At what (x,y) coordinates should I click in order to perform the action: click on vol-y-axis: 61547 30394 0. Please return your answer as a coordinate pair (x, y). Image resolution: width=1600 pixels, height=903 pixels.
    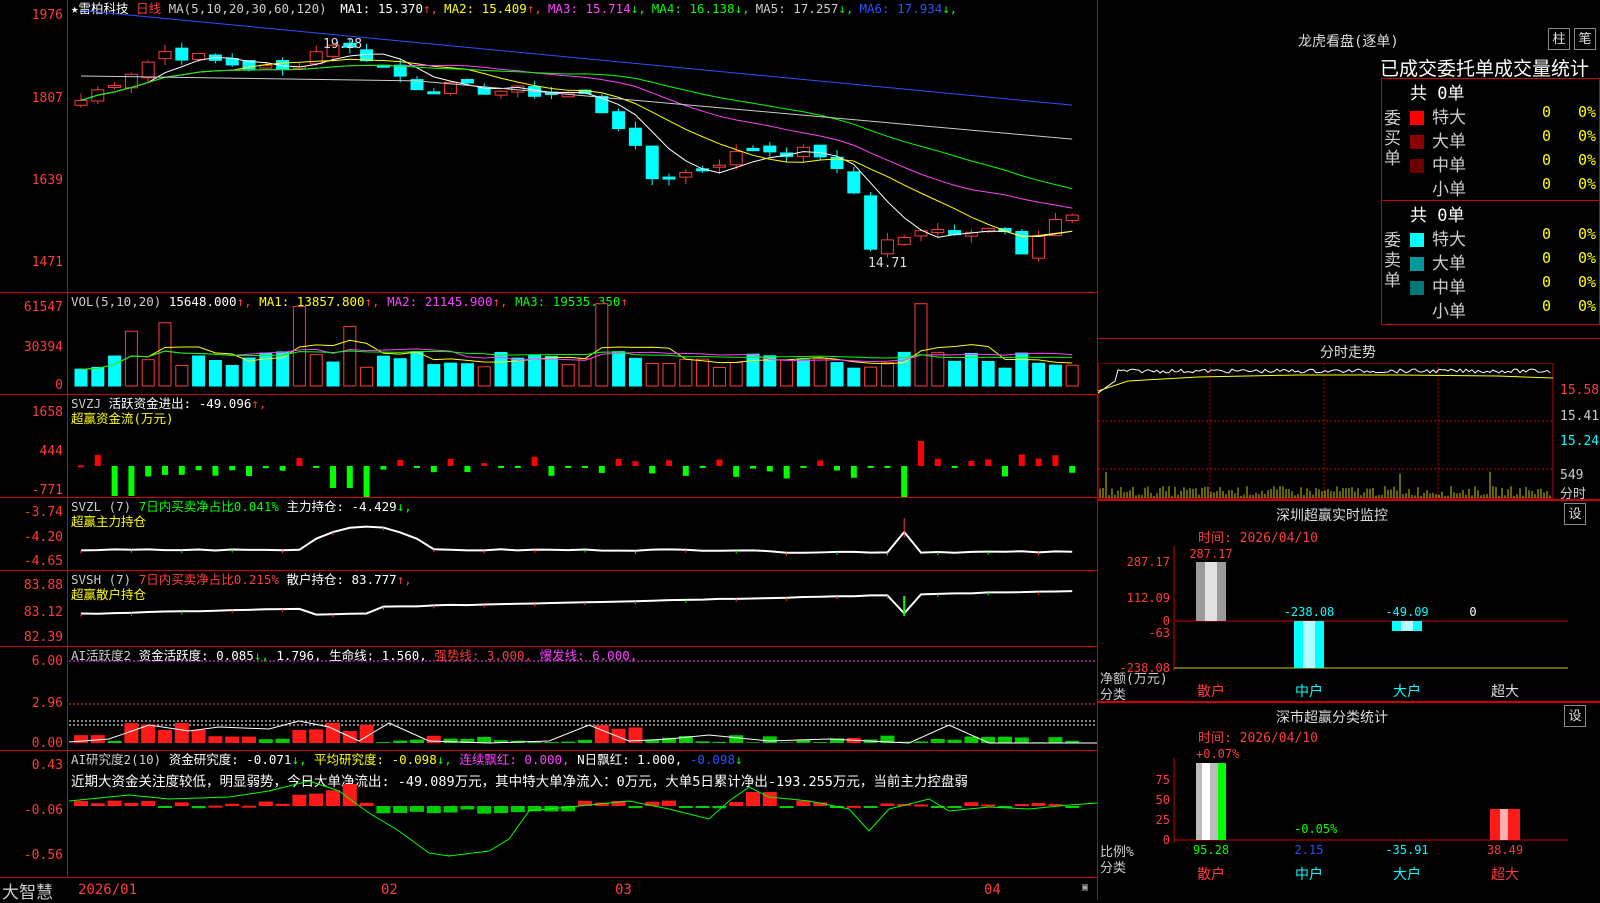
    Looking at the image, I should click on (34, 343).